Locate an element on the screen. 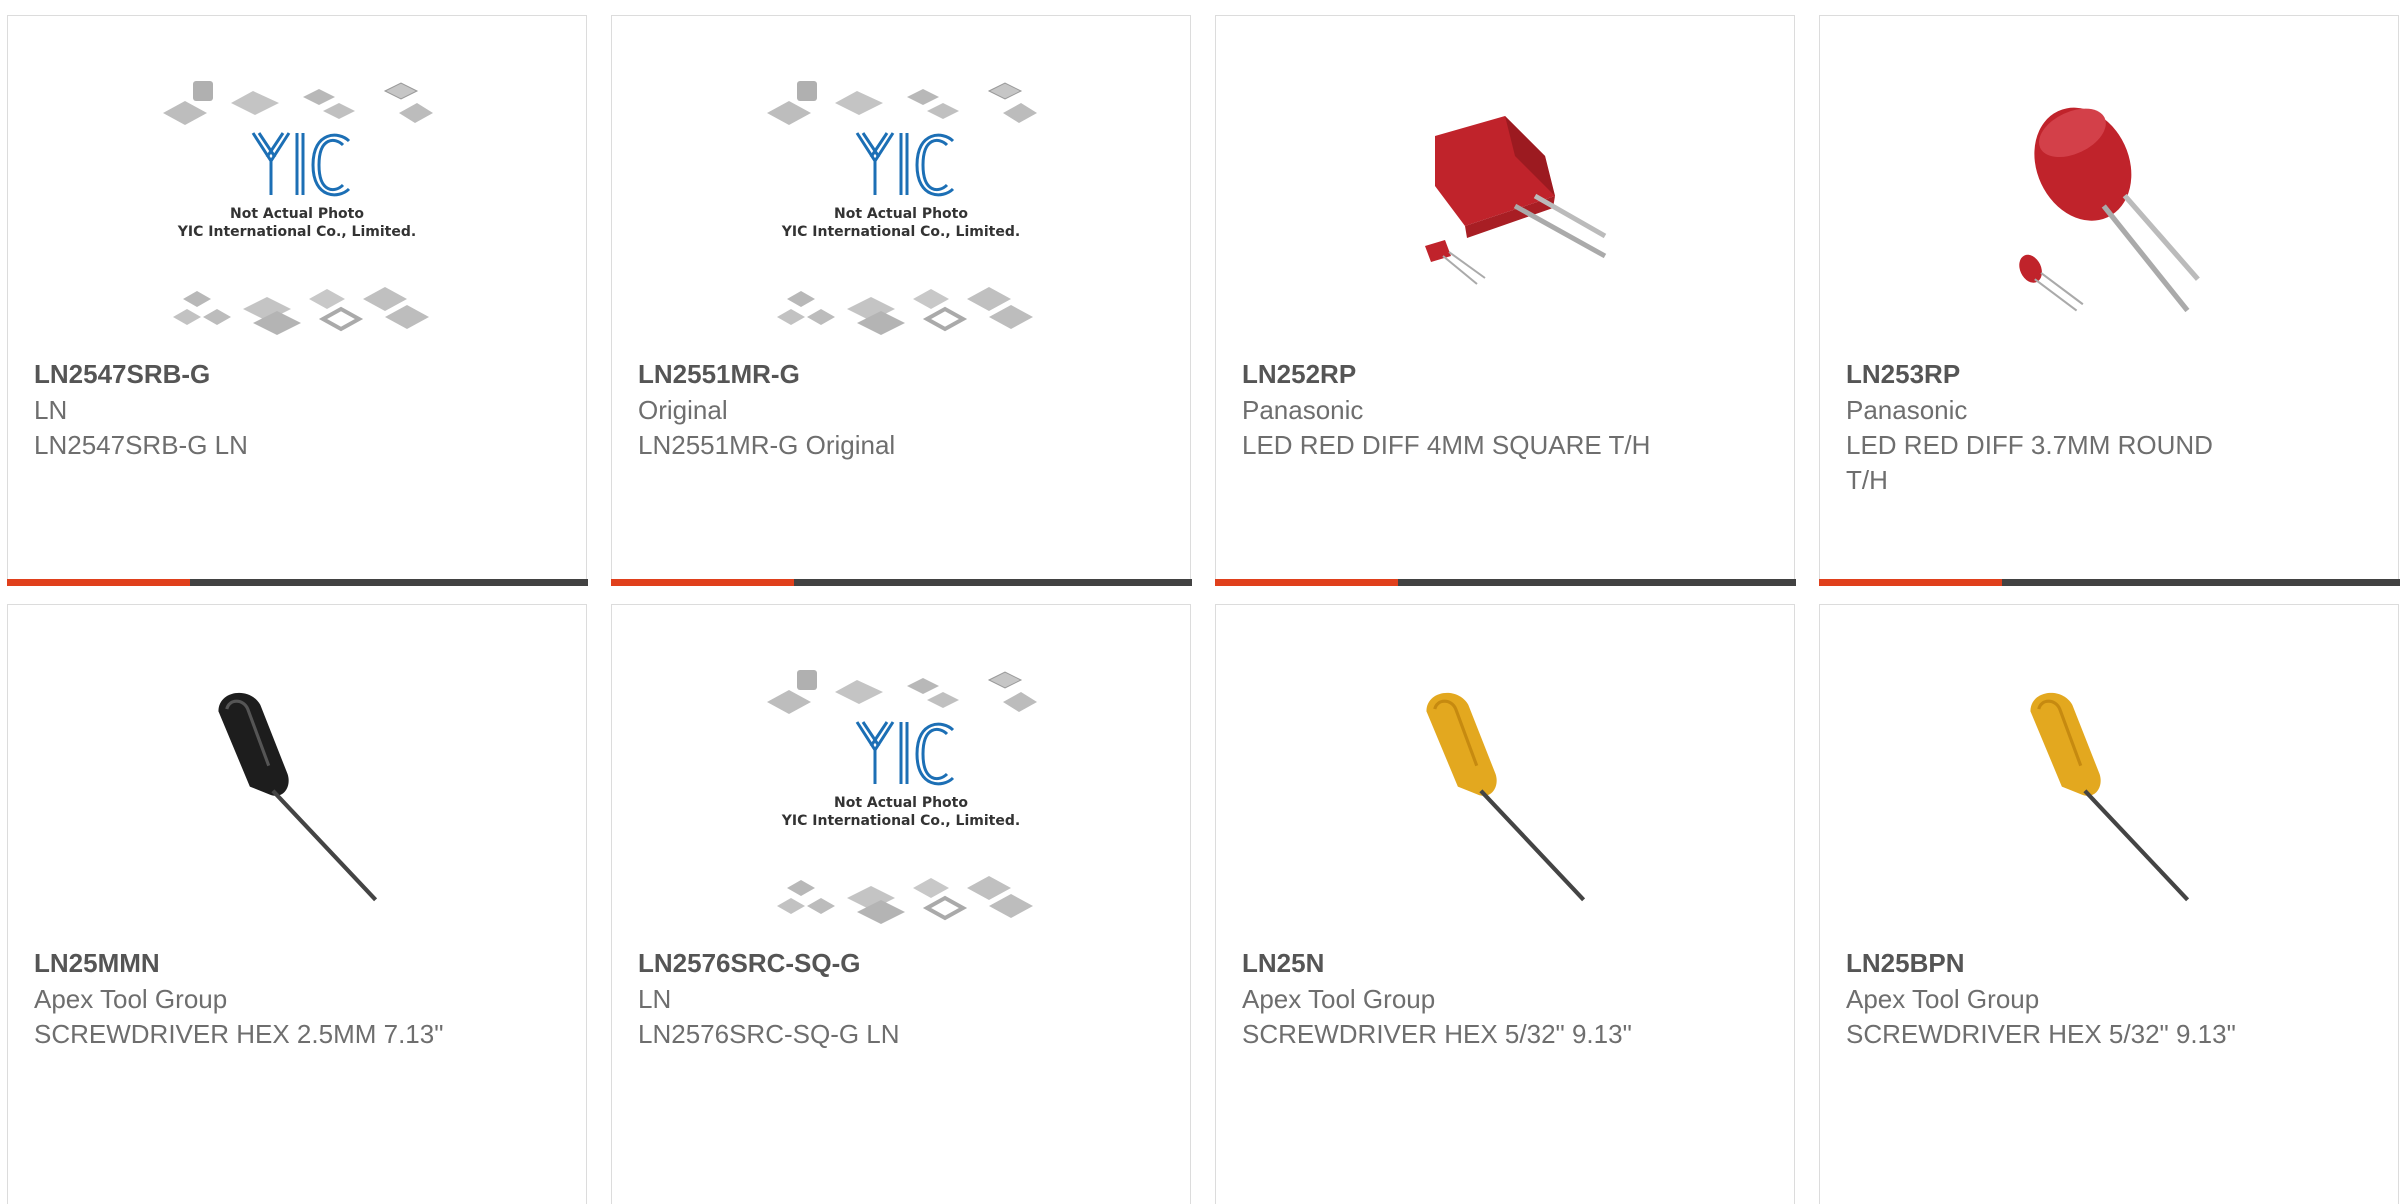 Image resolution: width=2400 pixels, height=1204 pixels. product-info: LN2547SRB-G LN LN2547SRB-G LN is located at coordinates (240, 409).